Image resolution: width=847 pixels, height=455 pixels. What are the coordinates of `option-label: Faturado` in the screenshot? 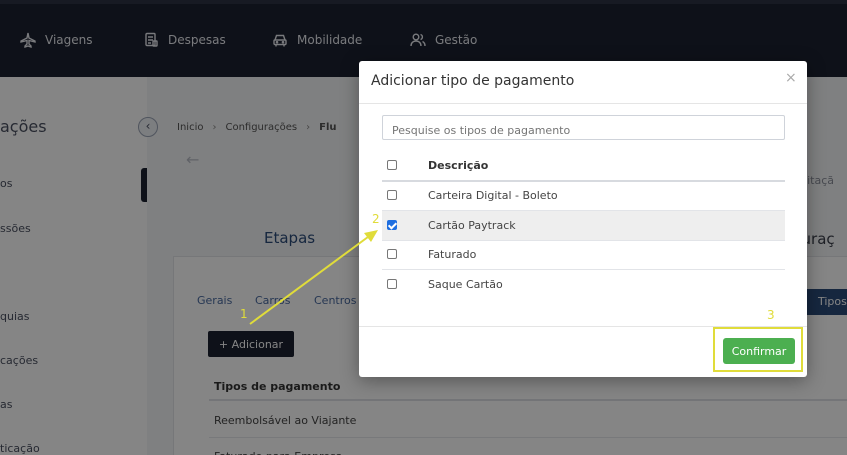 It's located at (452, 254).